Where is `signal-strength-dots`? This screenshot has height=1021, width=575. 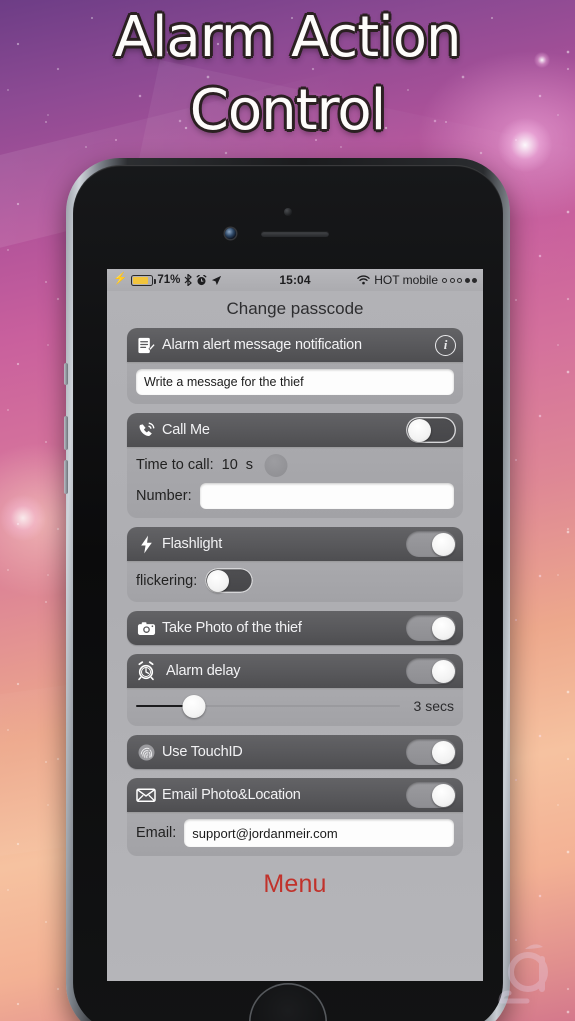 signal-strength-dots is located at coordinates (460, 280).